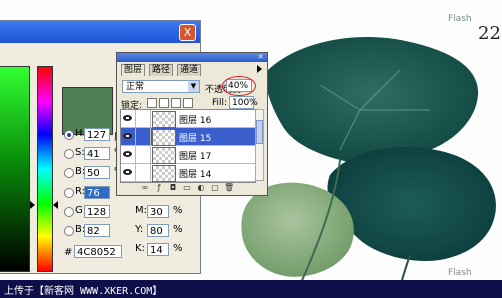 This screenshot has height=298, width=502. What do you see at coordinates (187, 32) in the screenshot?
I see `close-button: X` at bounding box center [187, 32].